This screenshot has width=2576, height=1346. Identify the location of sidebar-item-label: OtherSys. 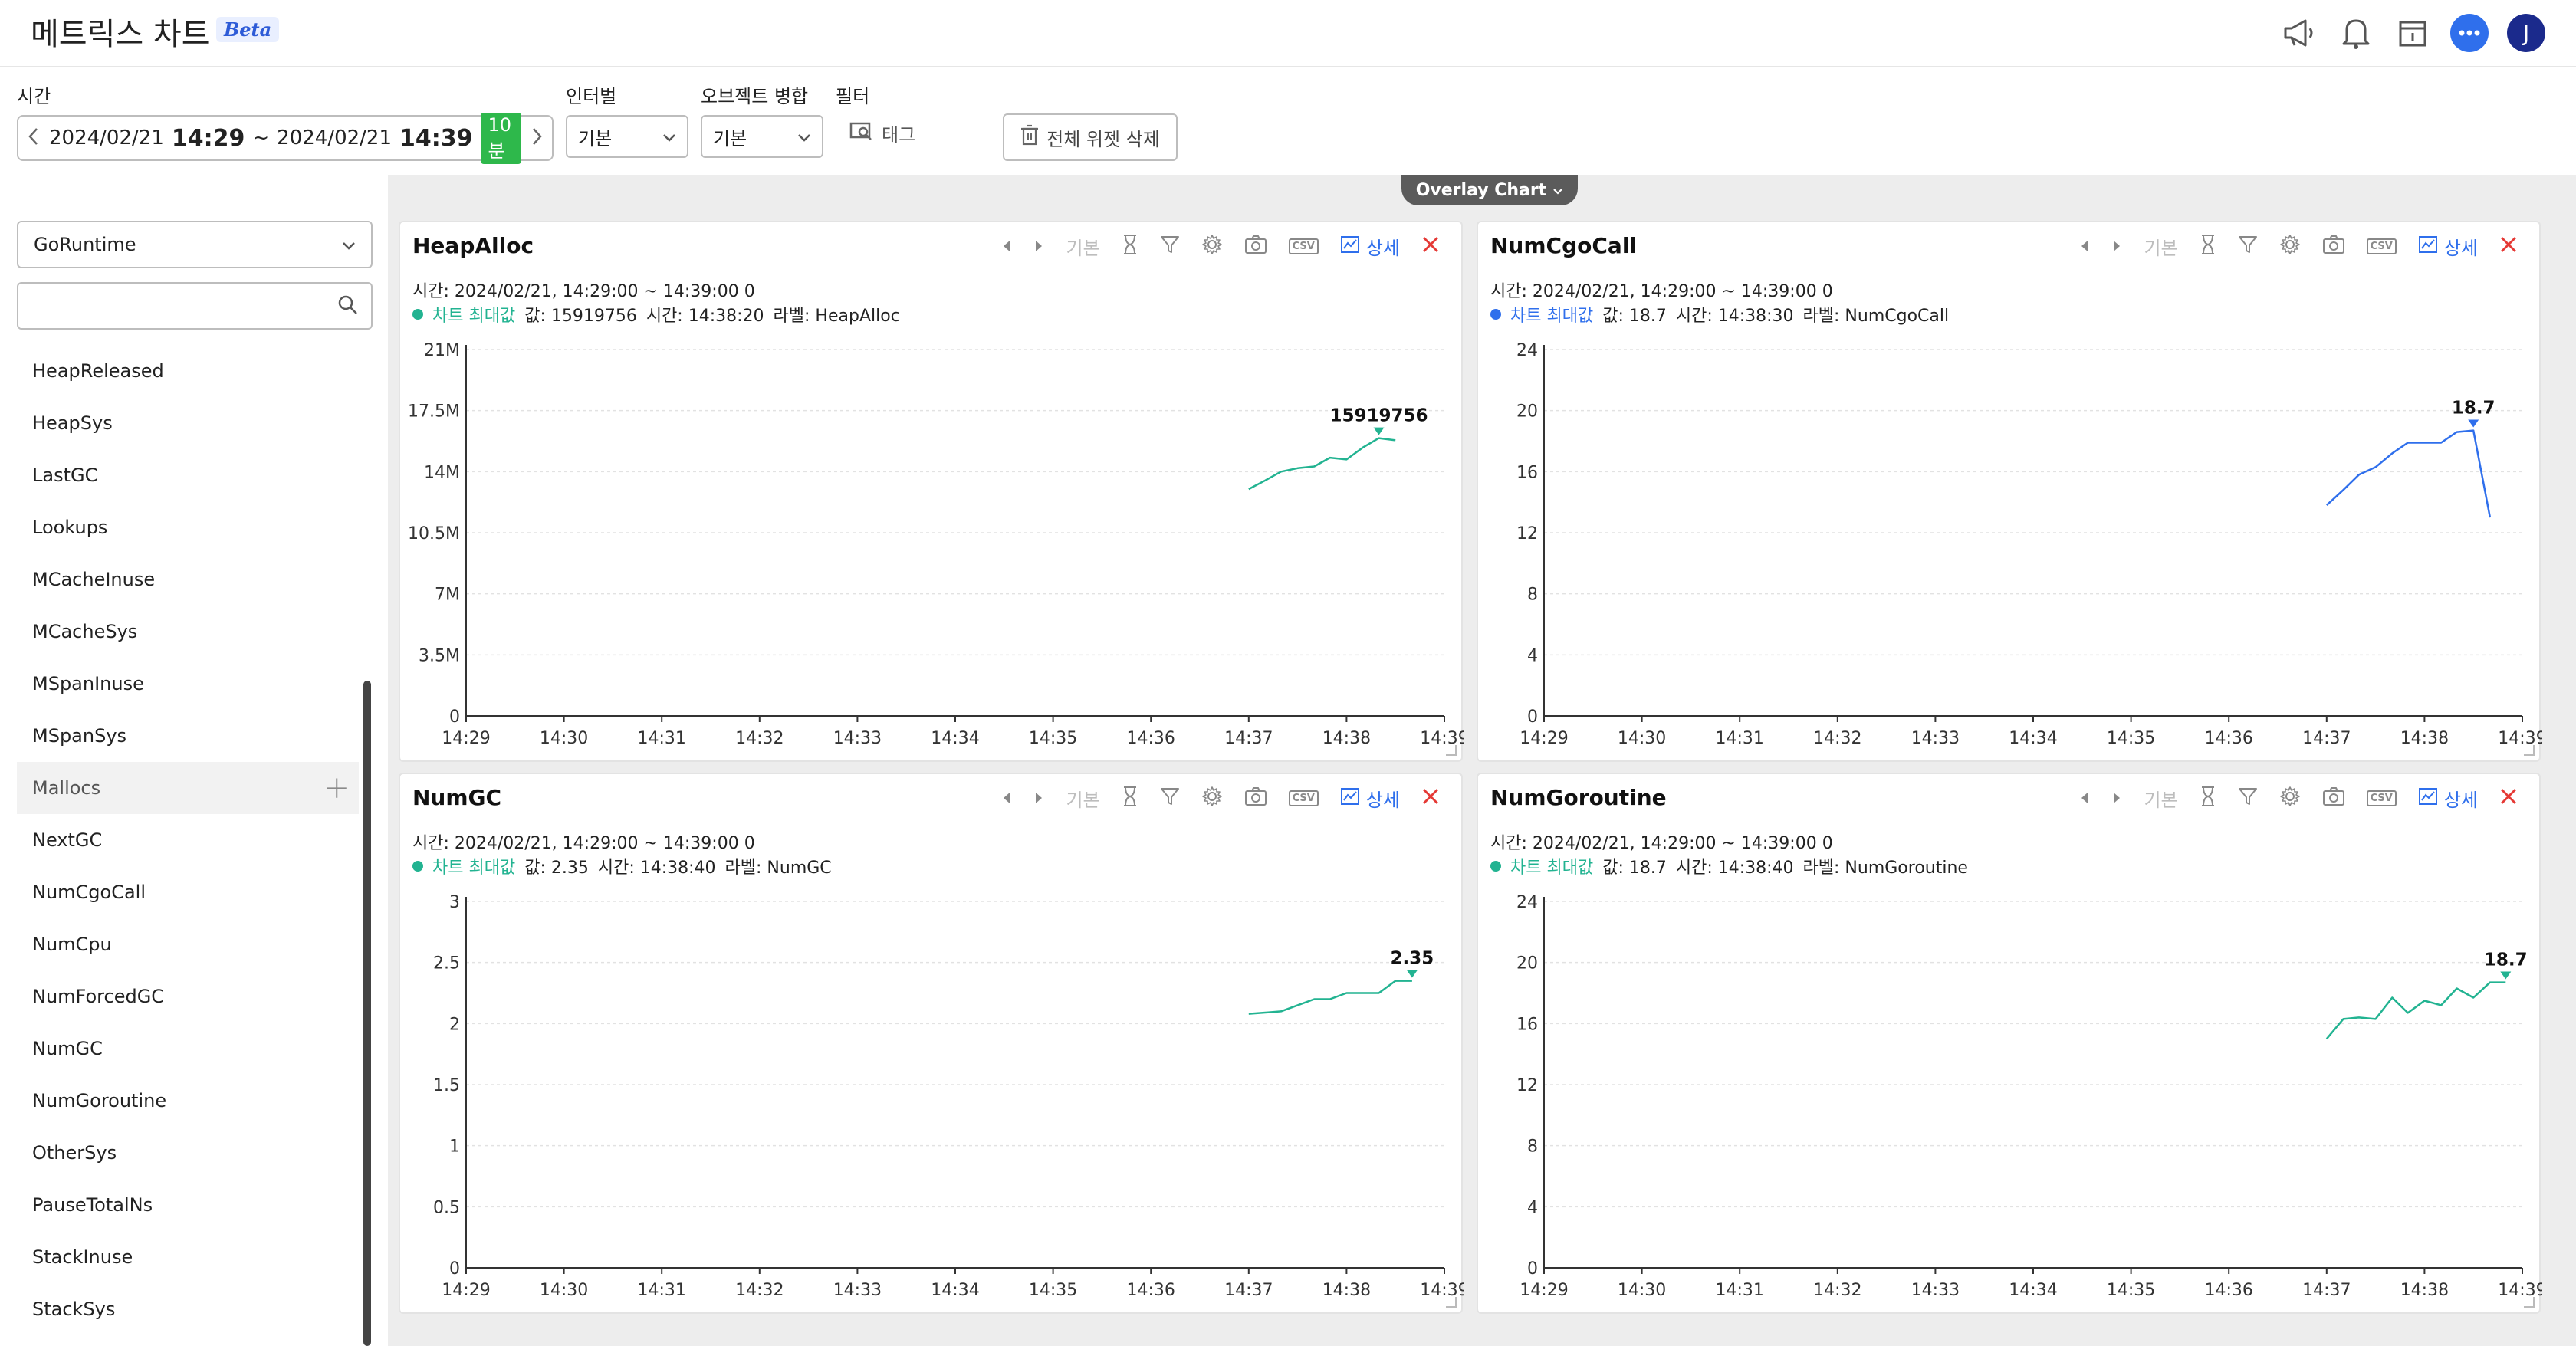
(75, 1153).